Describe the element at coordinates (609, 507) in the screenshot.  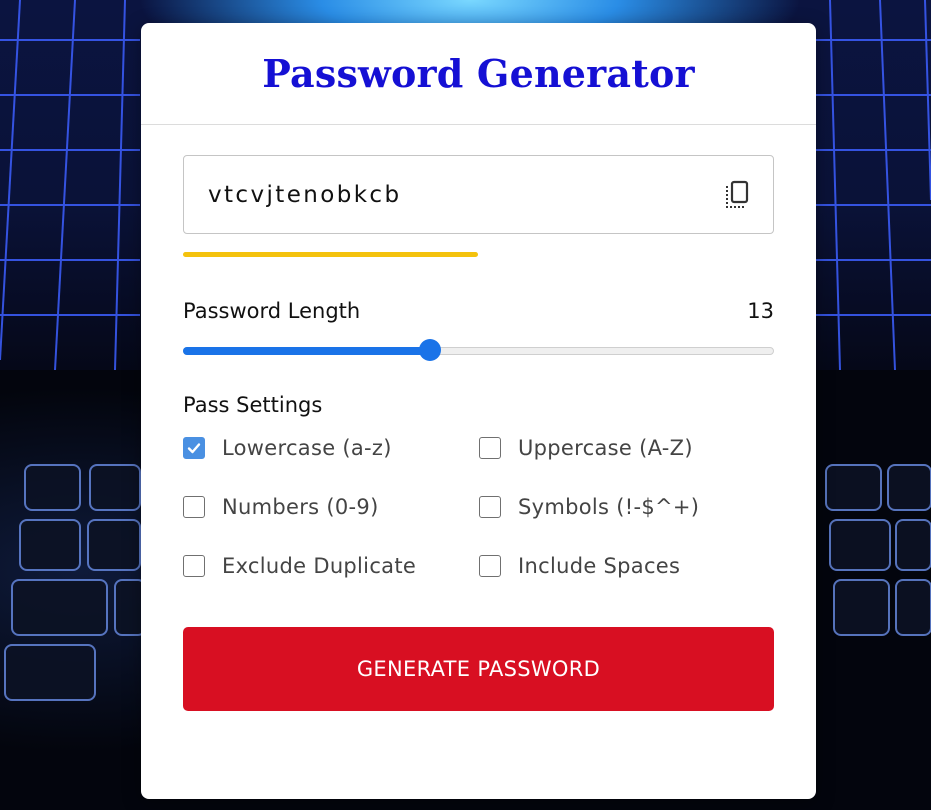
I see `option-label: Symbols (!-$^+)` at that location.